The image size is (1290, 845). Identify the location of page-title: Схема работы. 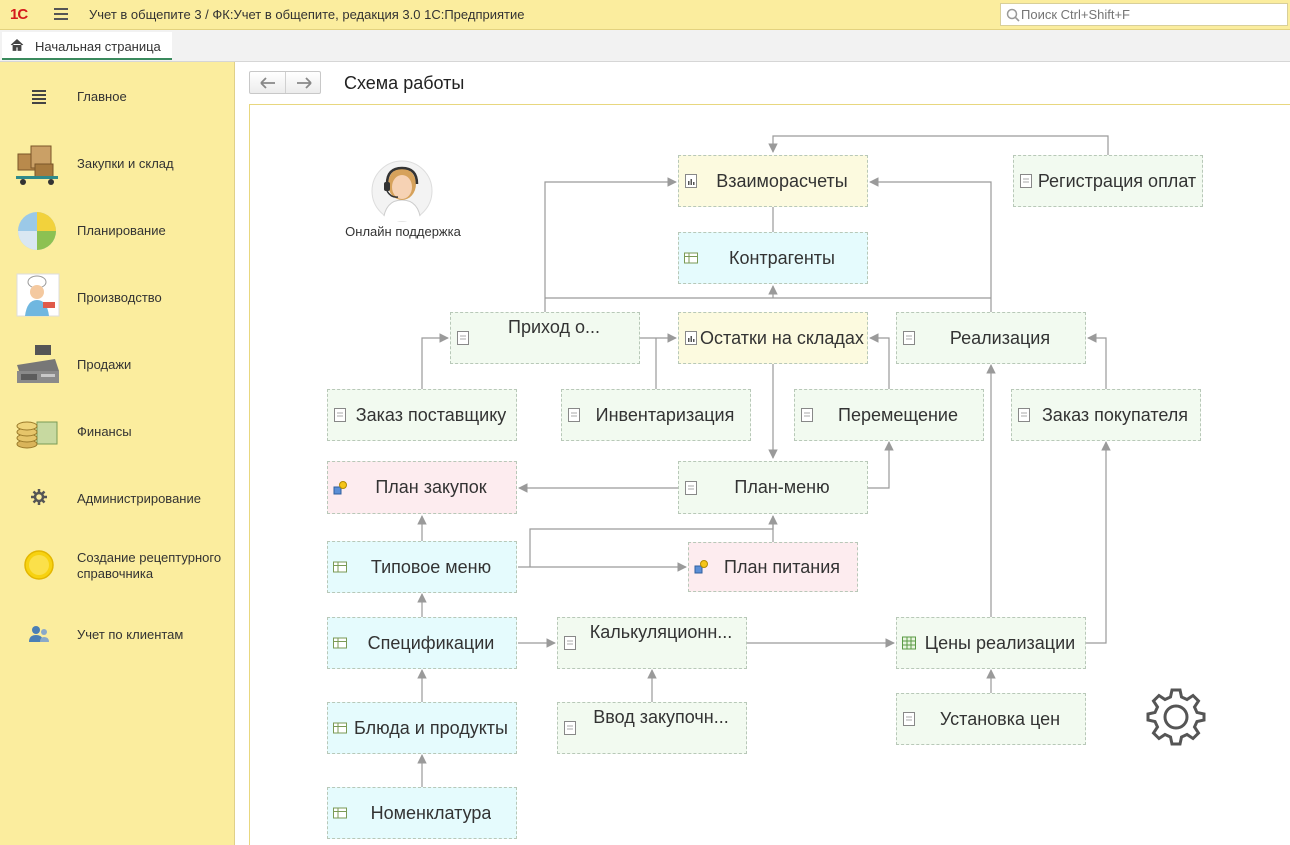
(404, 83).